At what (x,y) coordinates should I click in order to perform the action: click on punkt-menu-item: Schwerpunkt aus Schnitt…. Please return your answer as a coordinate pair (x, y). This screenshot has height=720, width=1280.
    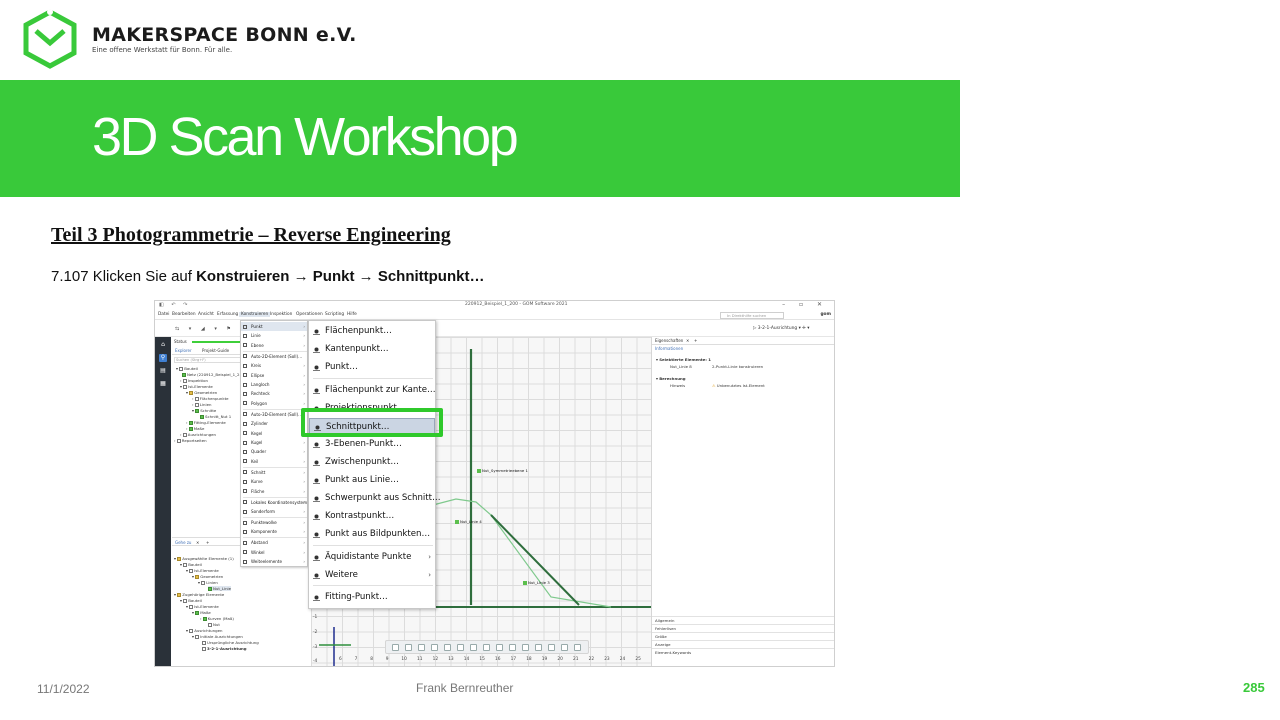
    Looking at the image, I should click on (375, 498).